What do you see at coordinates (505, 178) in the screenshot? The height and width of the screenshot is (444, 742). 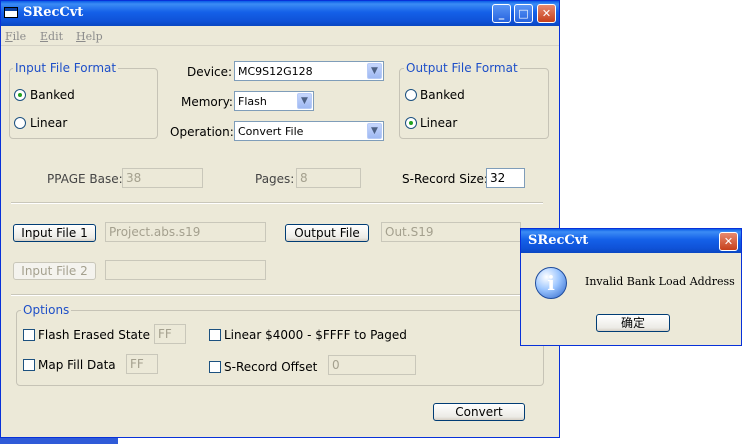 I see `srecord-size-field: 32` at bounding box center [505, 178].